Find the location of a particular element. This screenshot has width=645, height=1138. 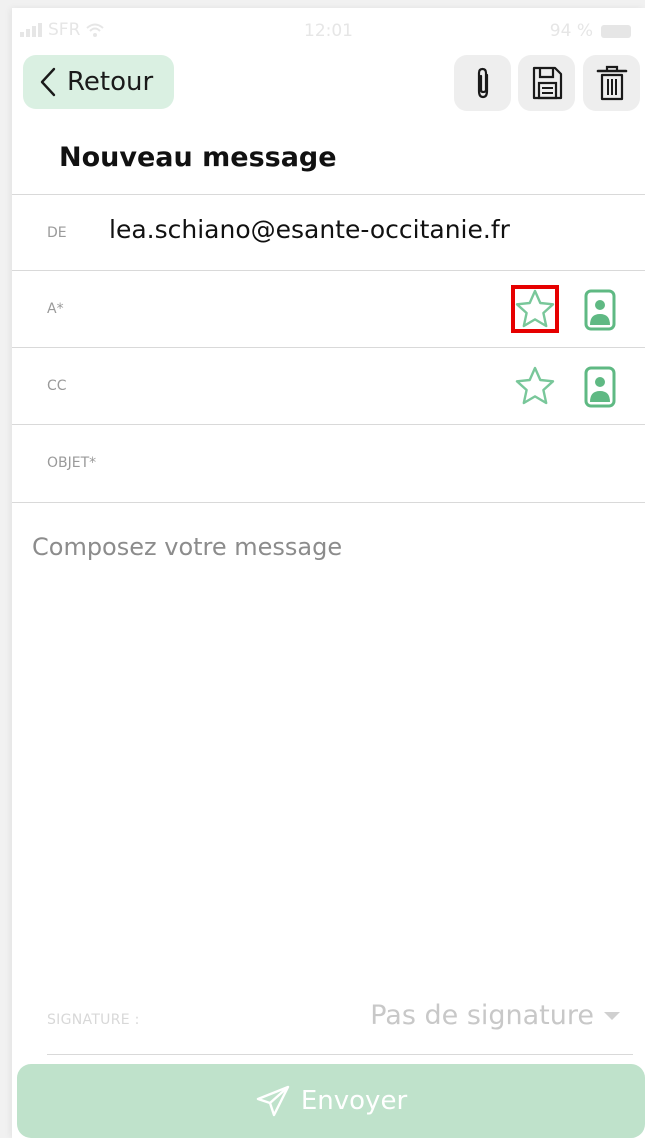

page-title: Nouveau message is located at coordinates (198, 157).